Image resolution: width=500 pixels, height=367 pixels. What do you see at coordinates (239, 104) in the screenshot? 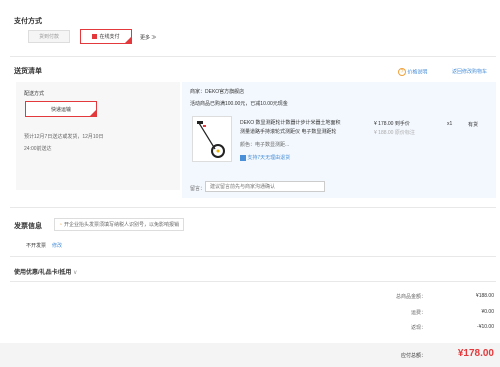
I see `promo-text: 活动商品已购满100.00元，已减10.00元现金` at bounding box center [239, 104].